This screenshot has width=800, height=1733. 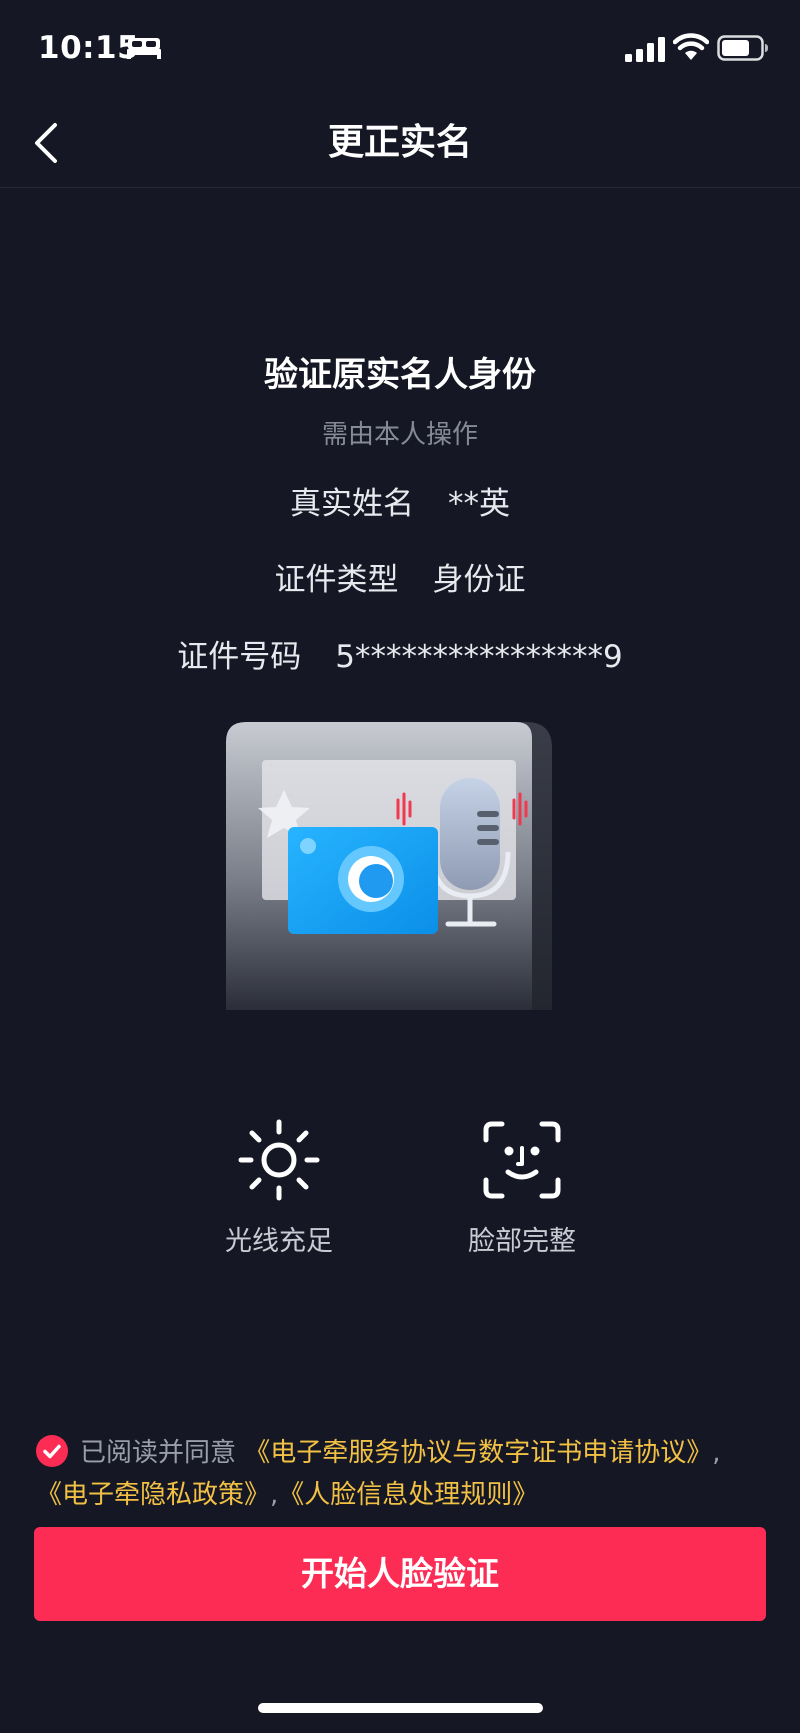 I want to click on tip-face: 脸部完整, so click(x=522, y=1189).